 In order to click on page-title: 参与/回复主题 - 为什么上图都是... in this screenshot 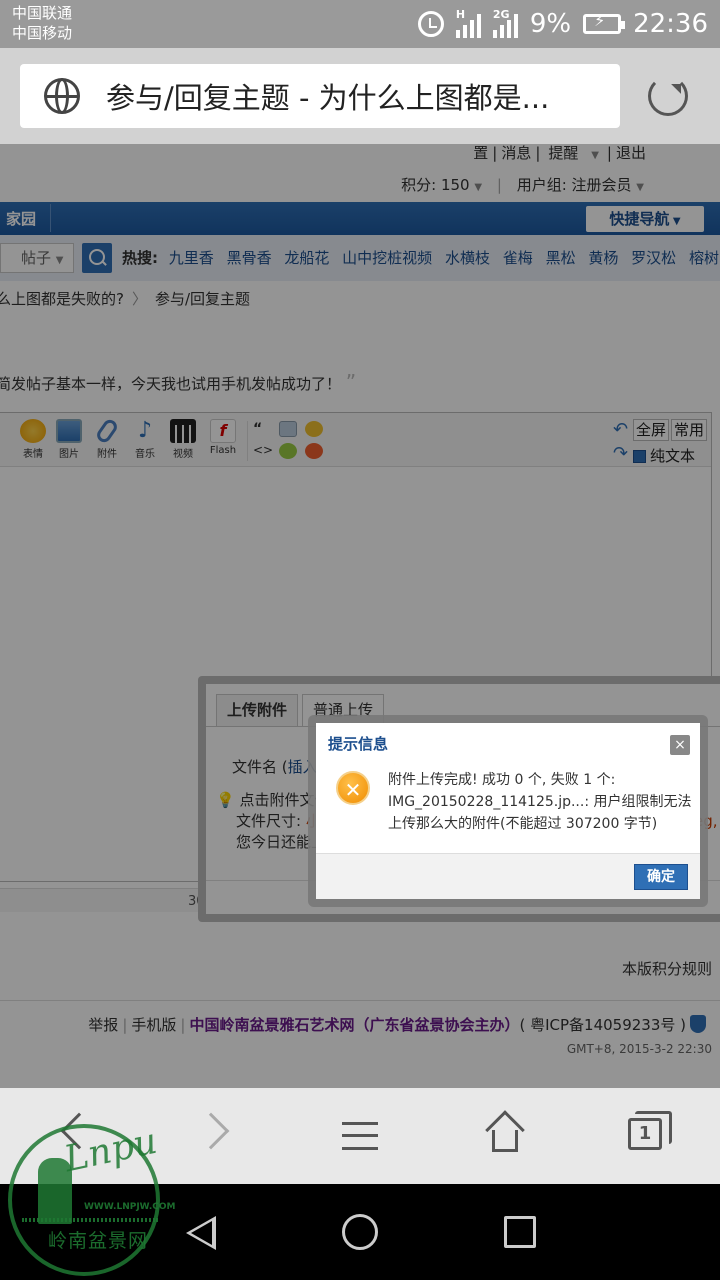, I will do `click(328, 98)`.